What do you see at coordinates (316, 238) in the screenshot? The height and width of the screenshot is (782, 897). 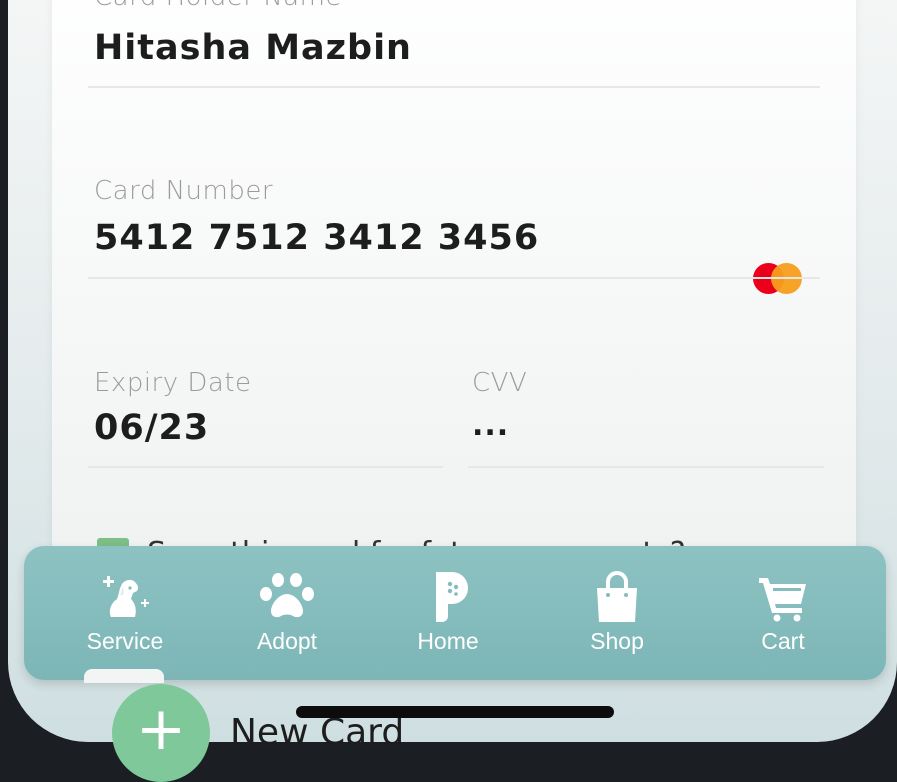 I see `card-number-field: 5412 7512 3412 3456` at bounding box center [316, 238].